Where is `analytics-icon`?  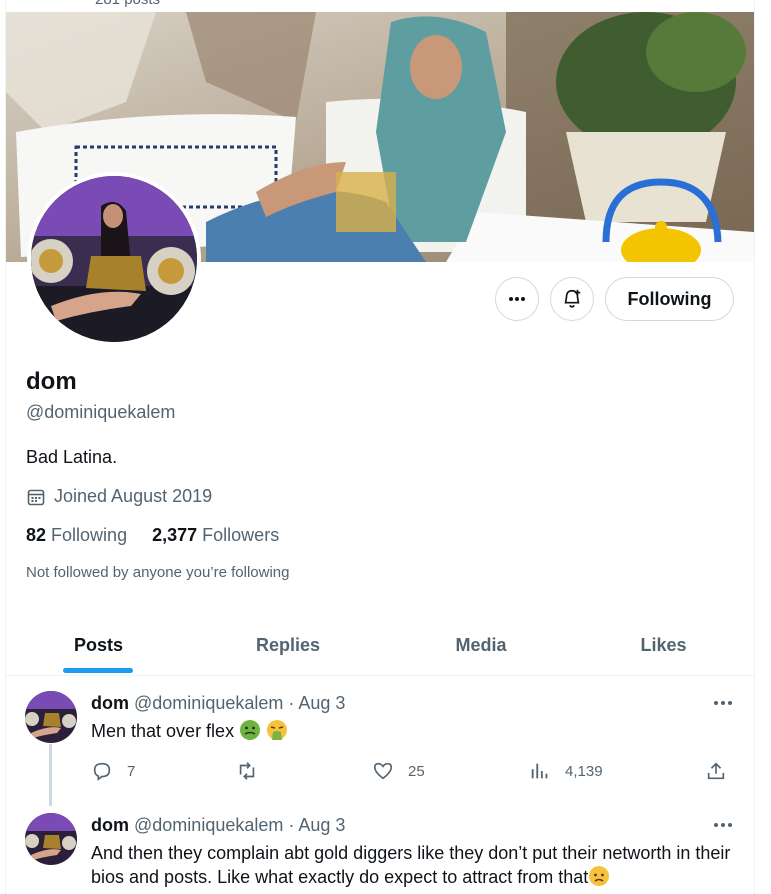 analytics-icon is located at coordinates (539, 771).